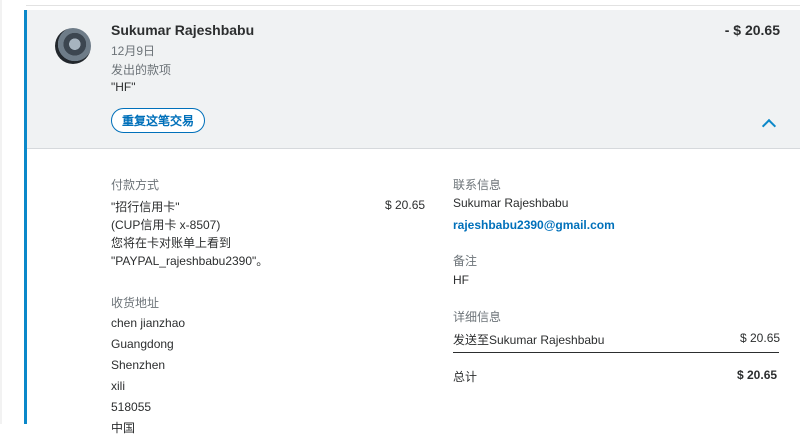 The width and height of the screenshot is (800, 436). What do you see at coordinates (73, 46) in the screenshot?
I see `avatar` at bounding box center [73, 46].